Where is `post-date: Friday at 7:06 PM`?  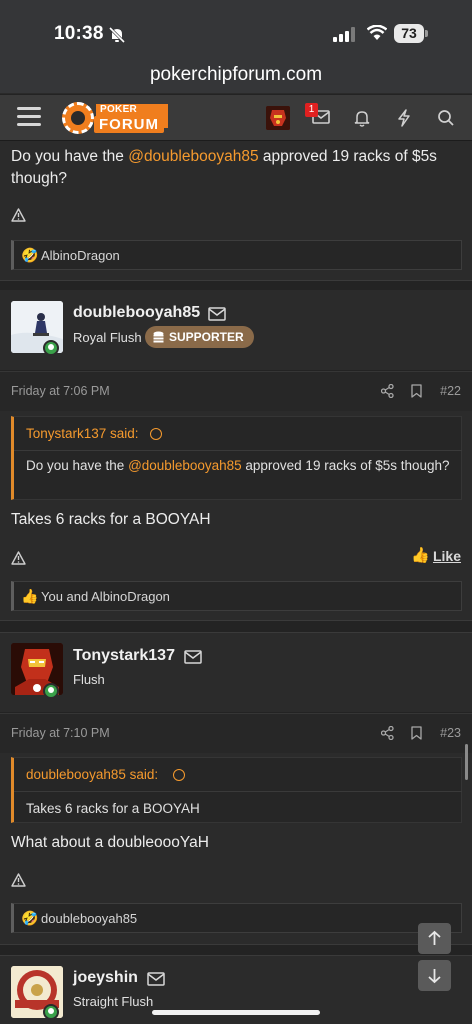 post-date: Friday at 7:06 PM is located at coordinates (60, 391).